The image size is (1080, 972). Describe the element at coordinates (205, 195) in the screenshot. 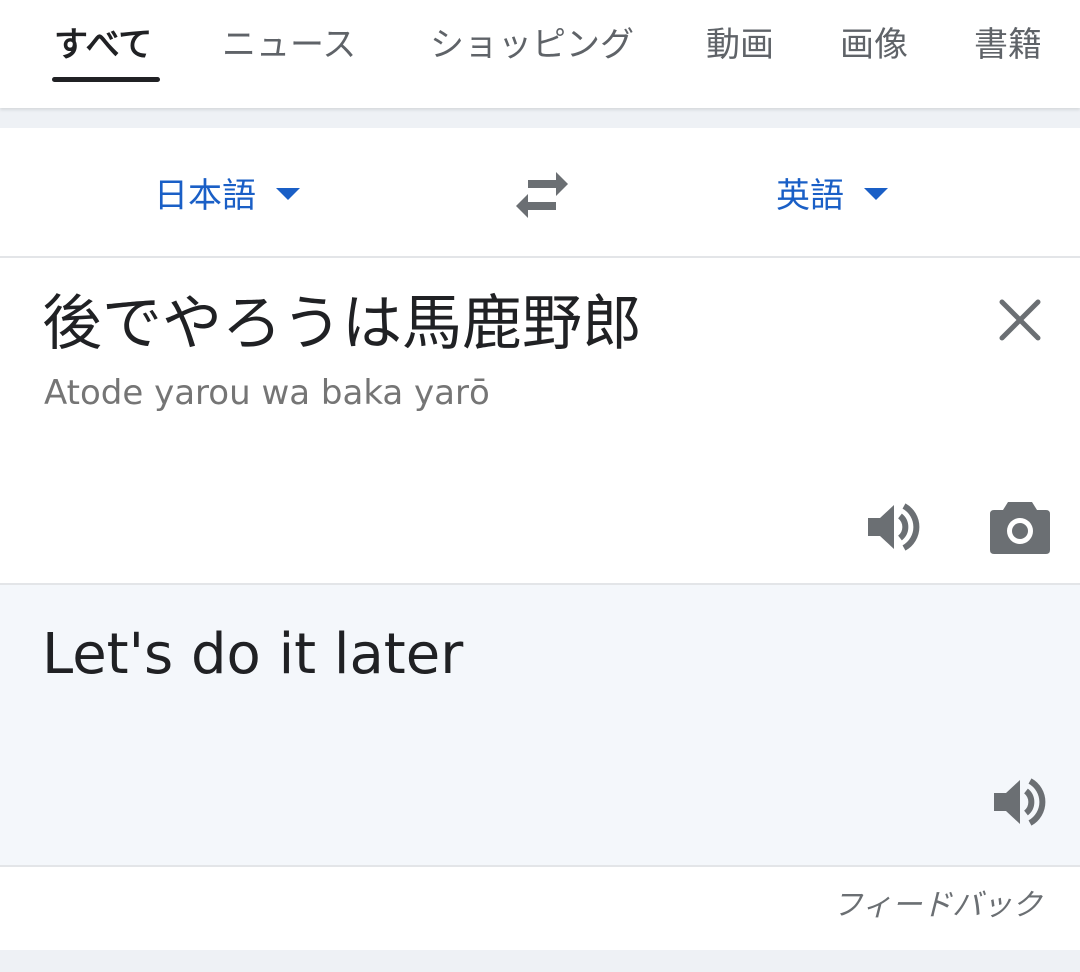

I see `source-language-label: 日本語` at that location.